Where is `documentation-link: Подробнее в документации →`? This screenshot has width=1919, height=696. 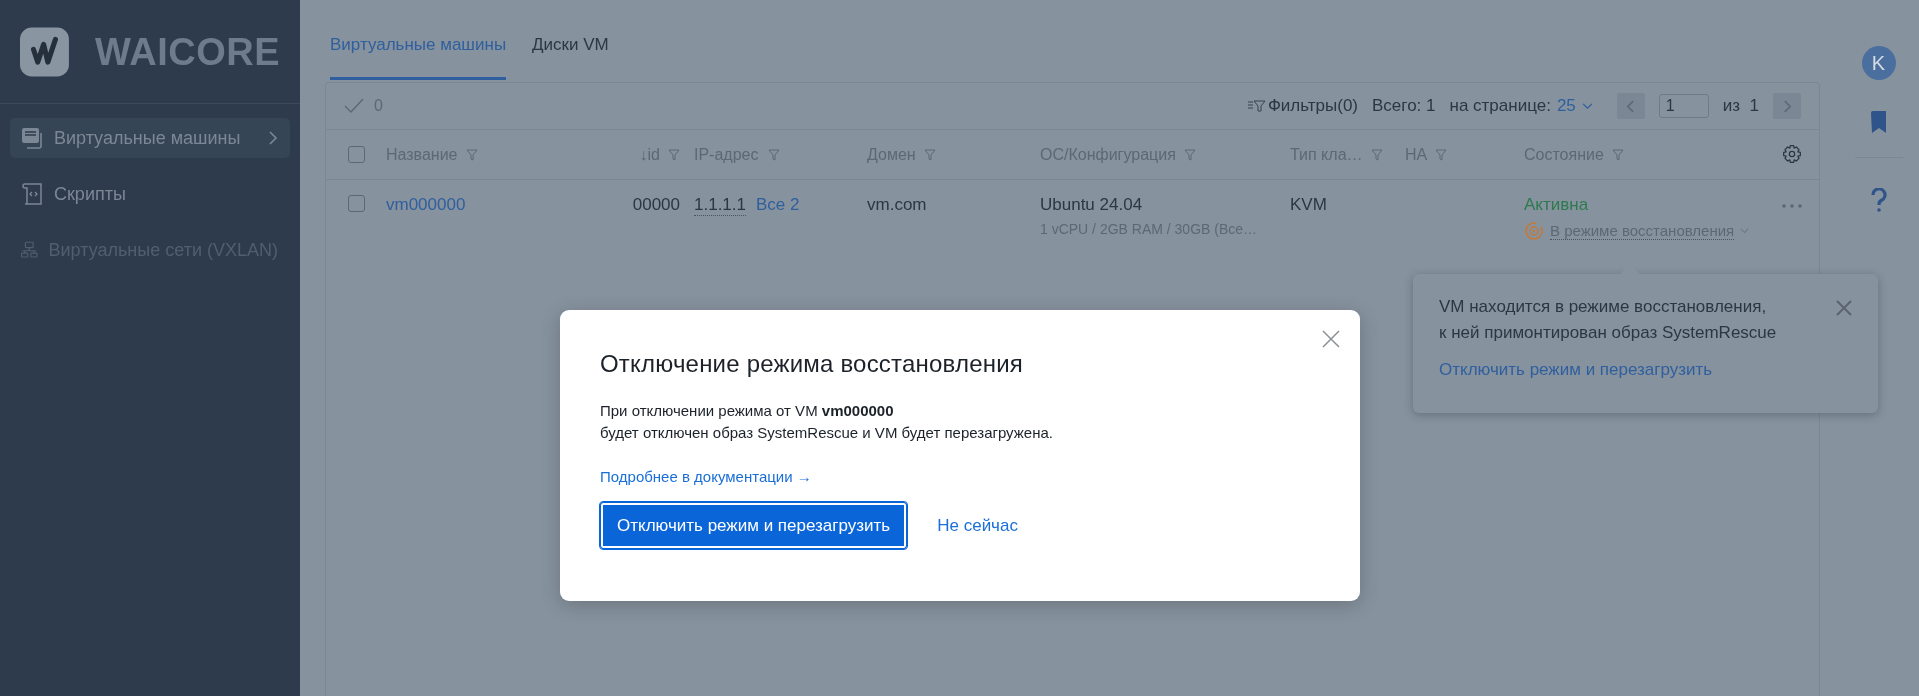
documentation-link: Подробнее в документации → is located at coordinates (706, 476).